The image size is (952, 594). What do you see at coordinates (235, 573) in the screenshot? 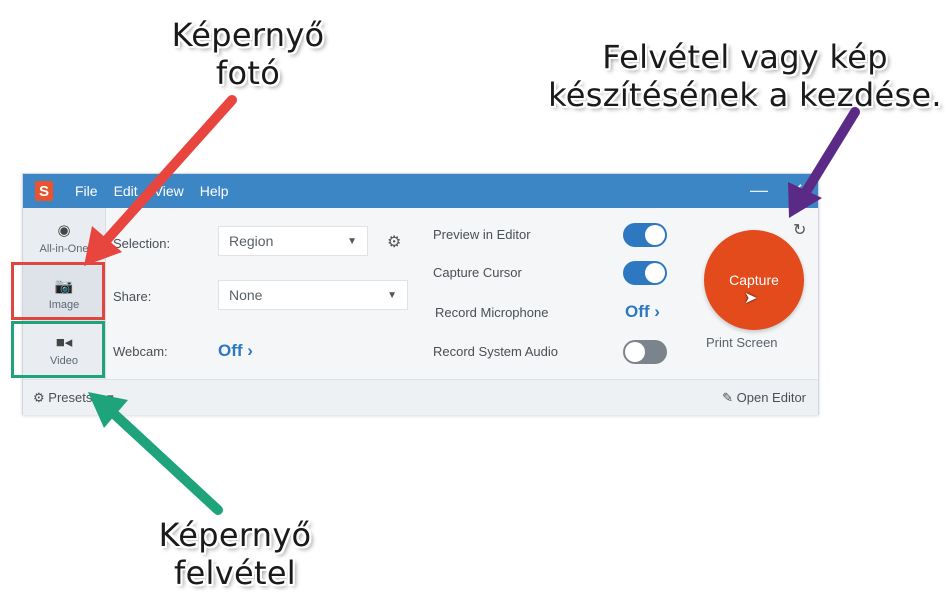
I see `callout-line: felvétel` at bounding box center [235, 573].